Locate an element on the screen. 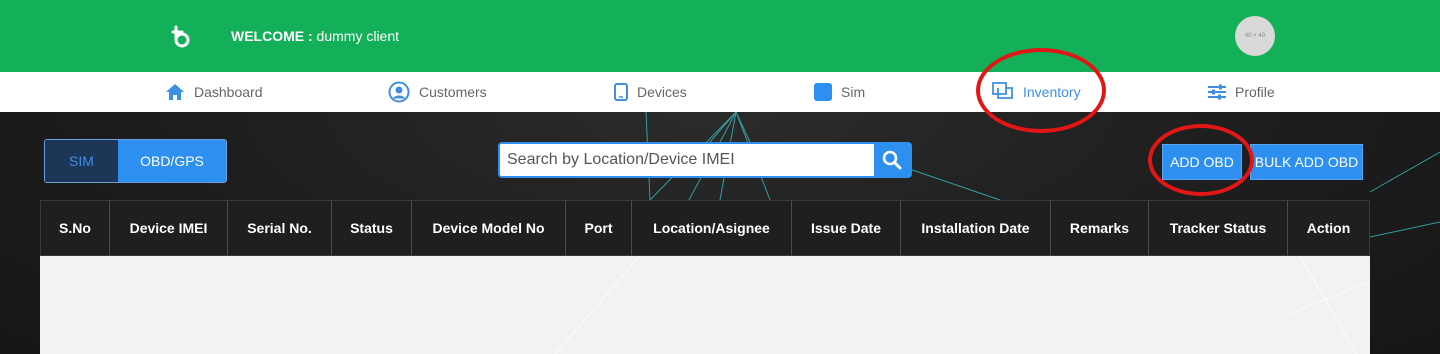 The width and height of the screenshot is (1440, 354). column-header: S.No is located at coordinates (75, 228).